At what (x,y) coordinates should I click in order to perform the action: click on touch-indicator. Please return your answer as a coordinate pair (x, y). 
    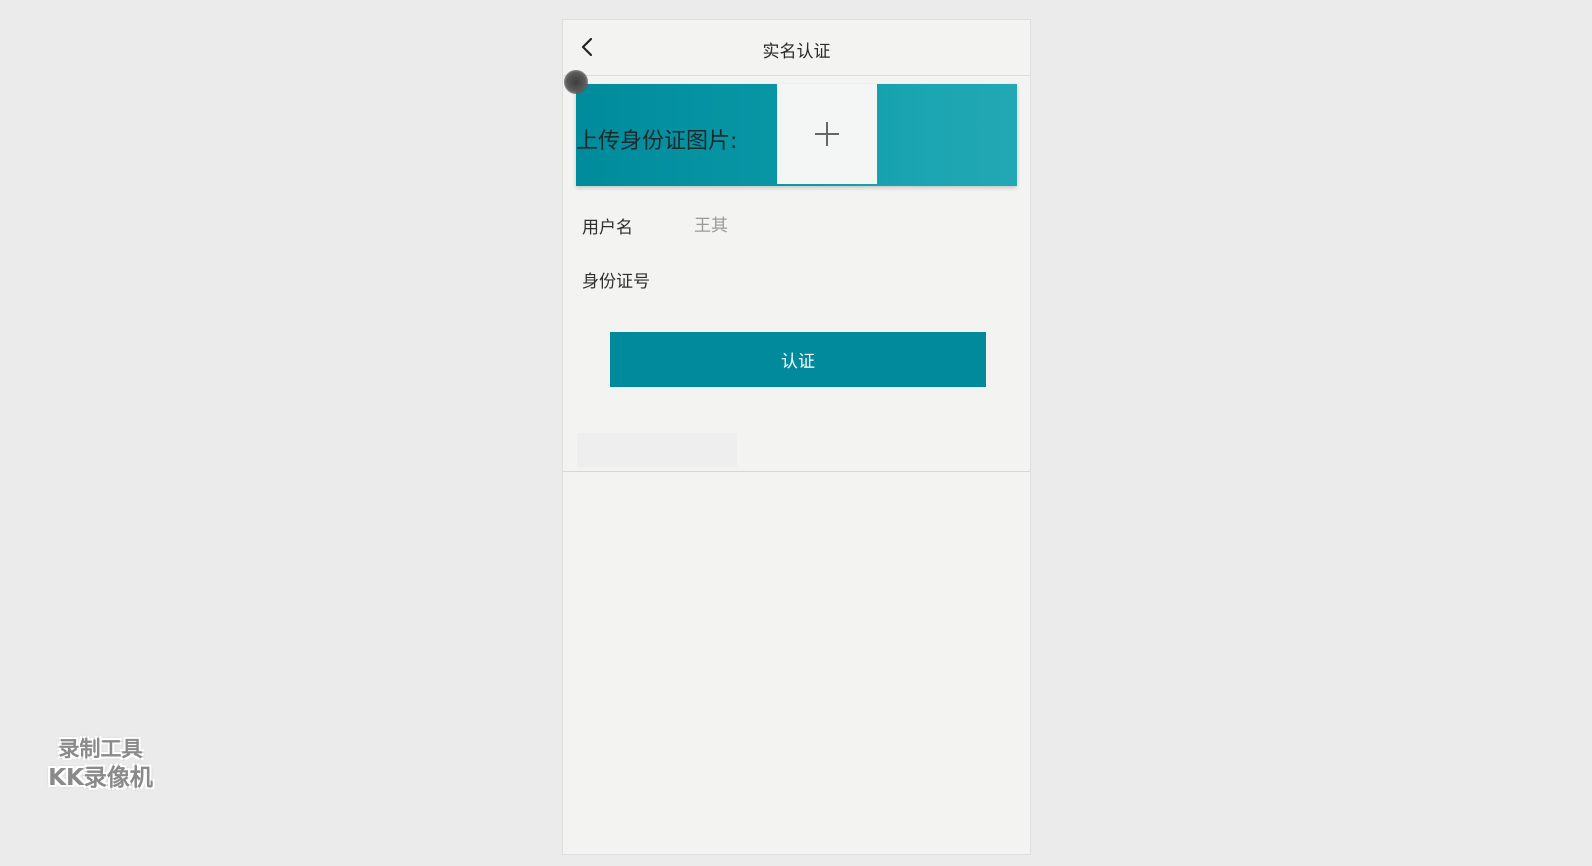
    Looking at the image, I should click on (576, 82).